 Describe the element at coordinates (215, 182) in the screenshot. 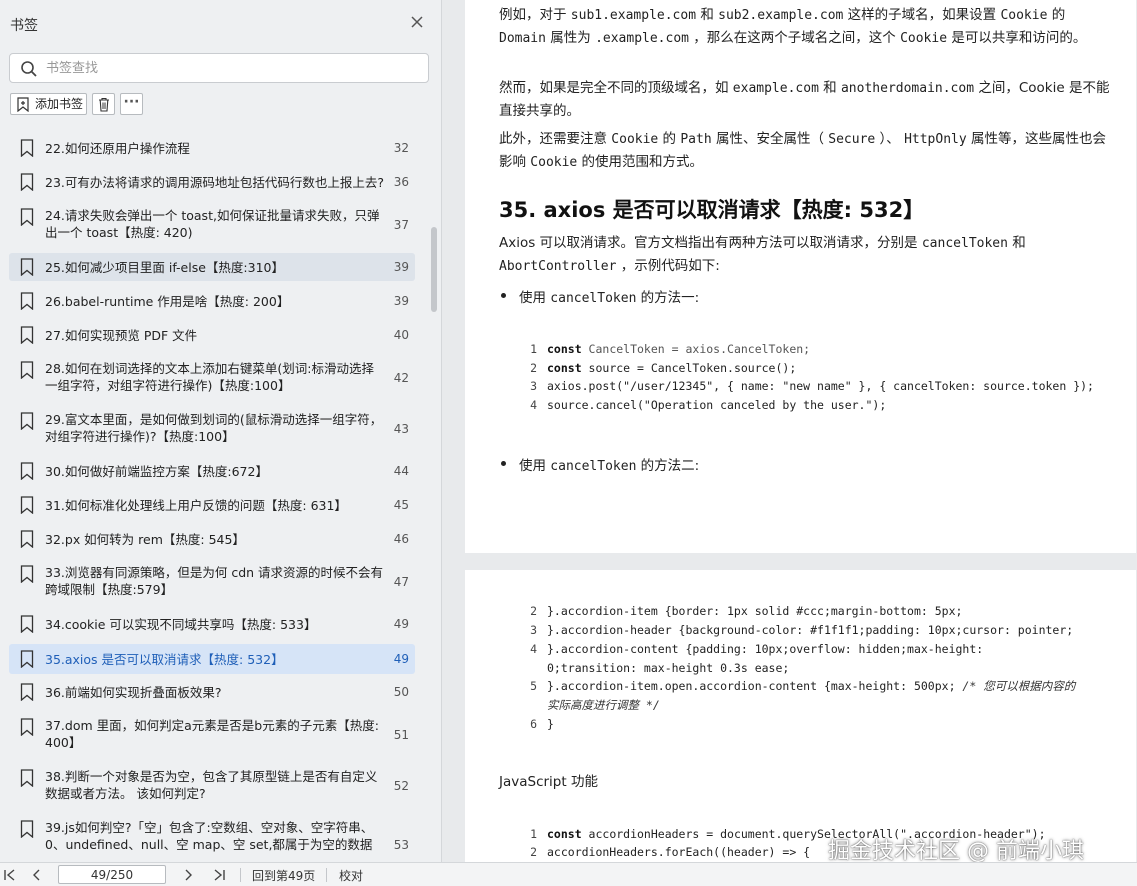

I see `bookmark-title: 23.可有办法将请求的调用源码地址包括代码行数也上报上去?` at that location.